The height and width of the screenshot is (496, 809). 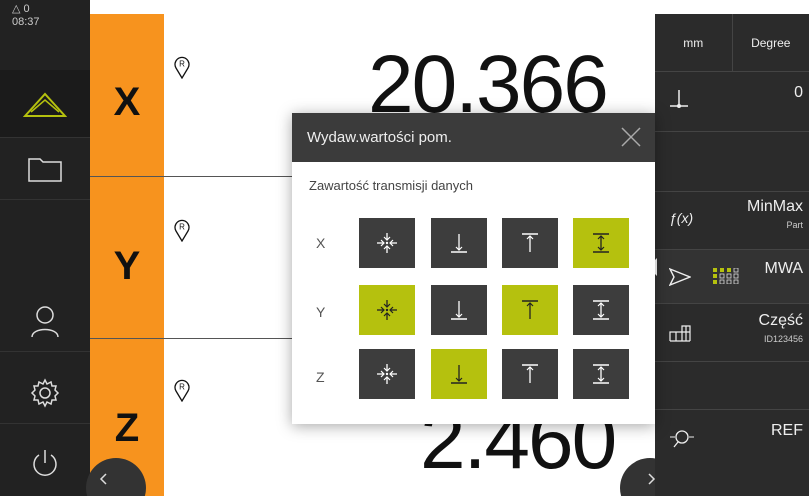 I want to click on menu-files-button, so click(x=45, y=169).